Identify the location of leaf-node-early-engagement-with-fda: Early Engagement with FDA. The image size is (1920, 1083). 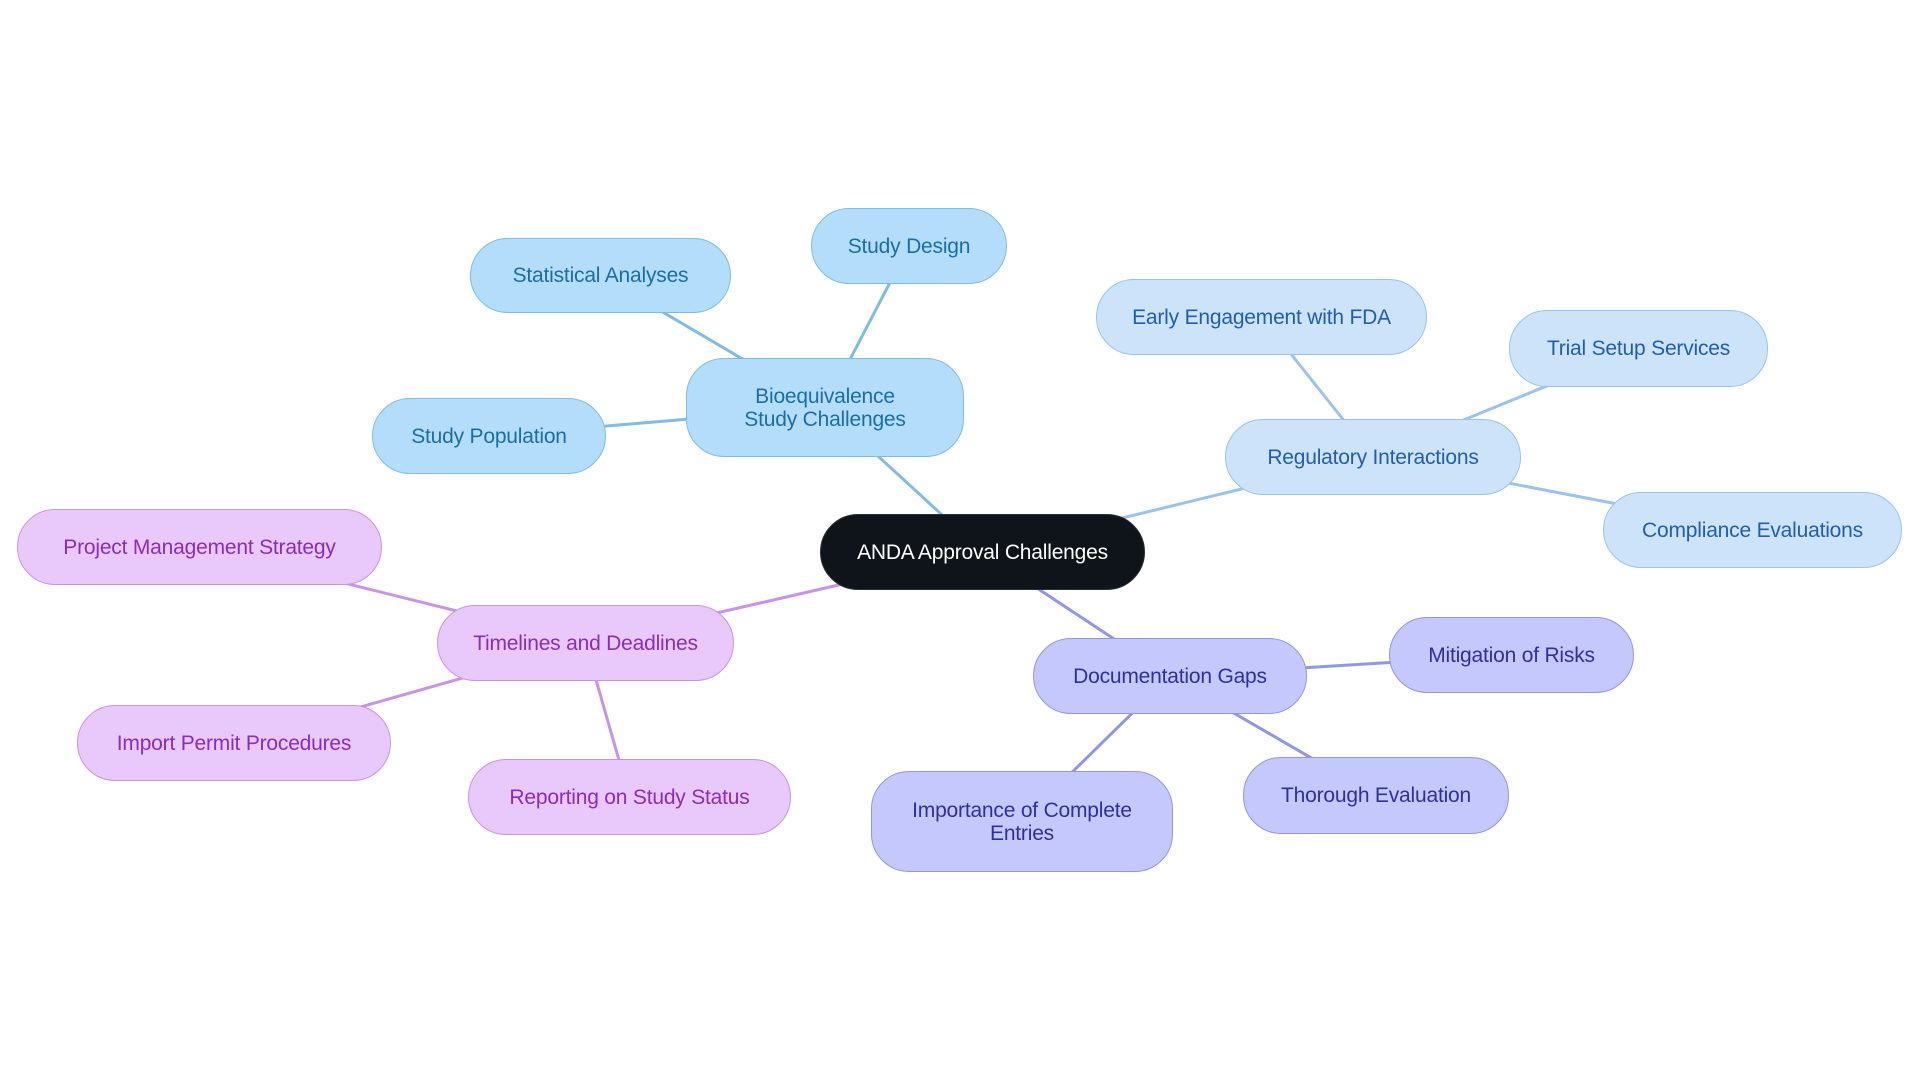
(1261, 317).